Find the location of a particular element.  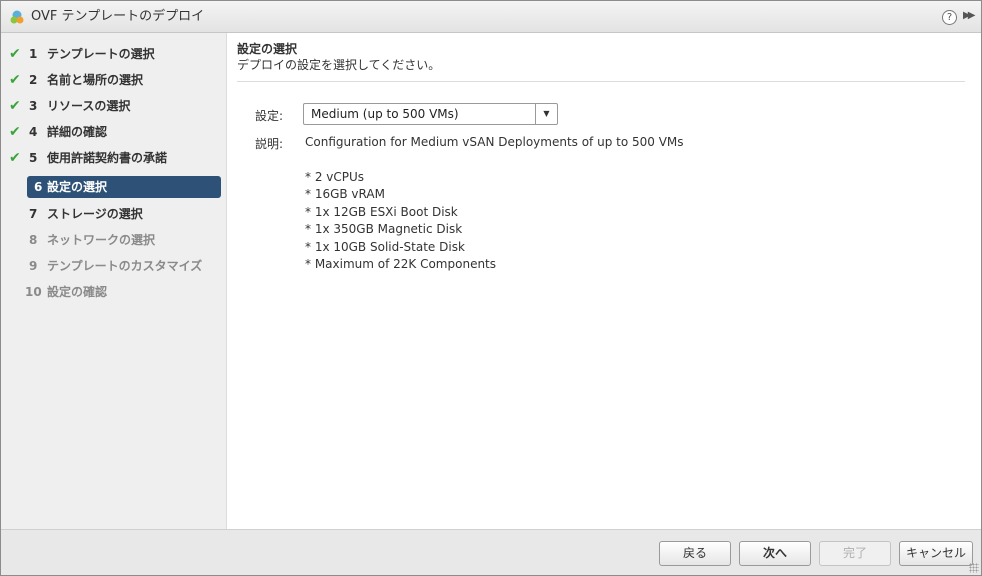

config-select: Medium (up to 500 VMs) ▼ is located at coordinates (430, 114).